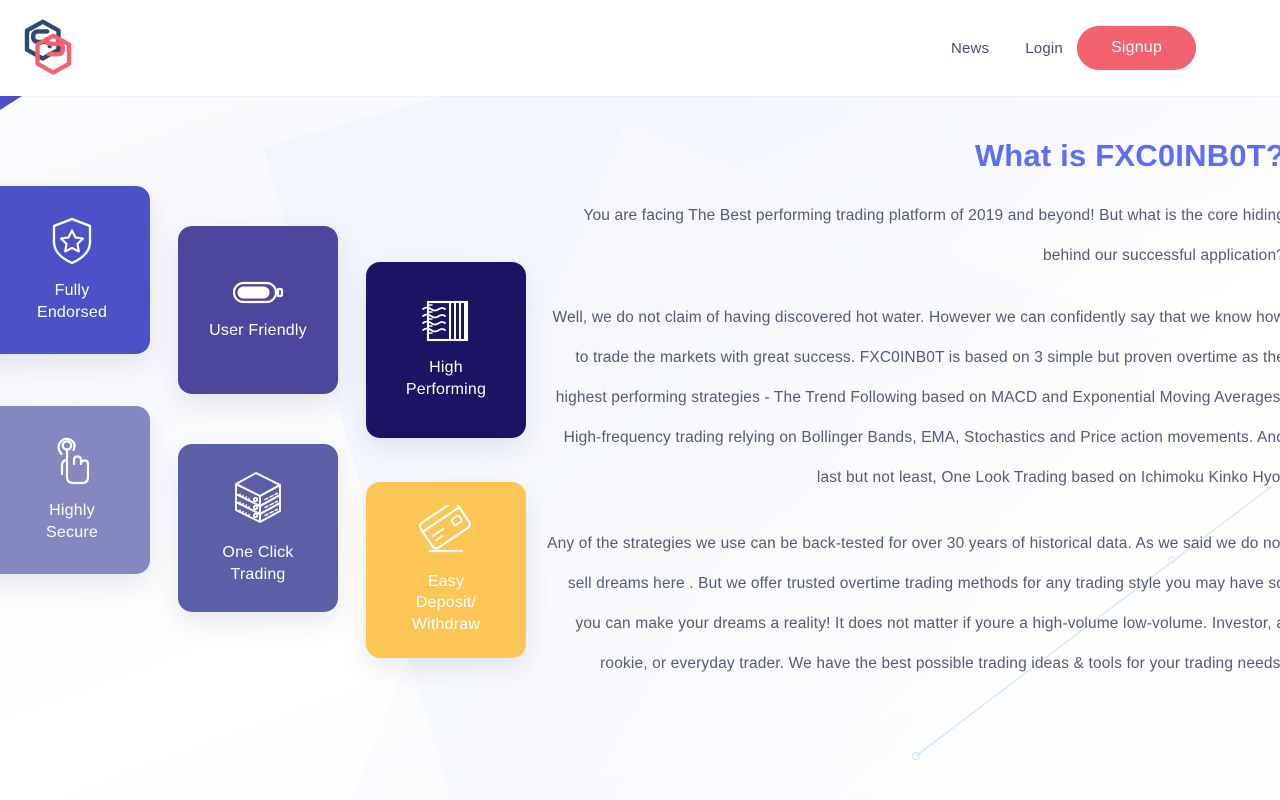  I want to click on shield-star-icon, so click(72, 241).